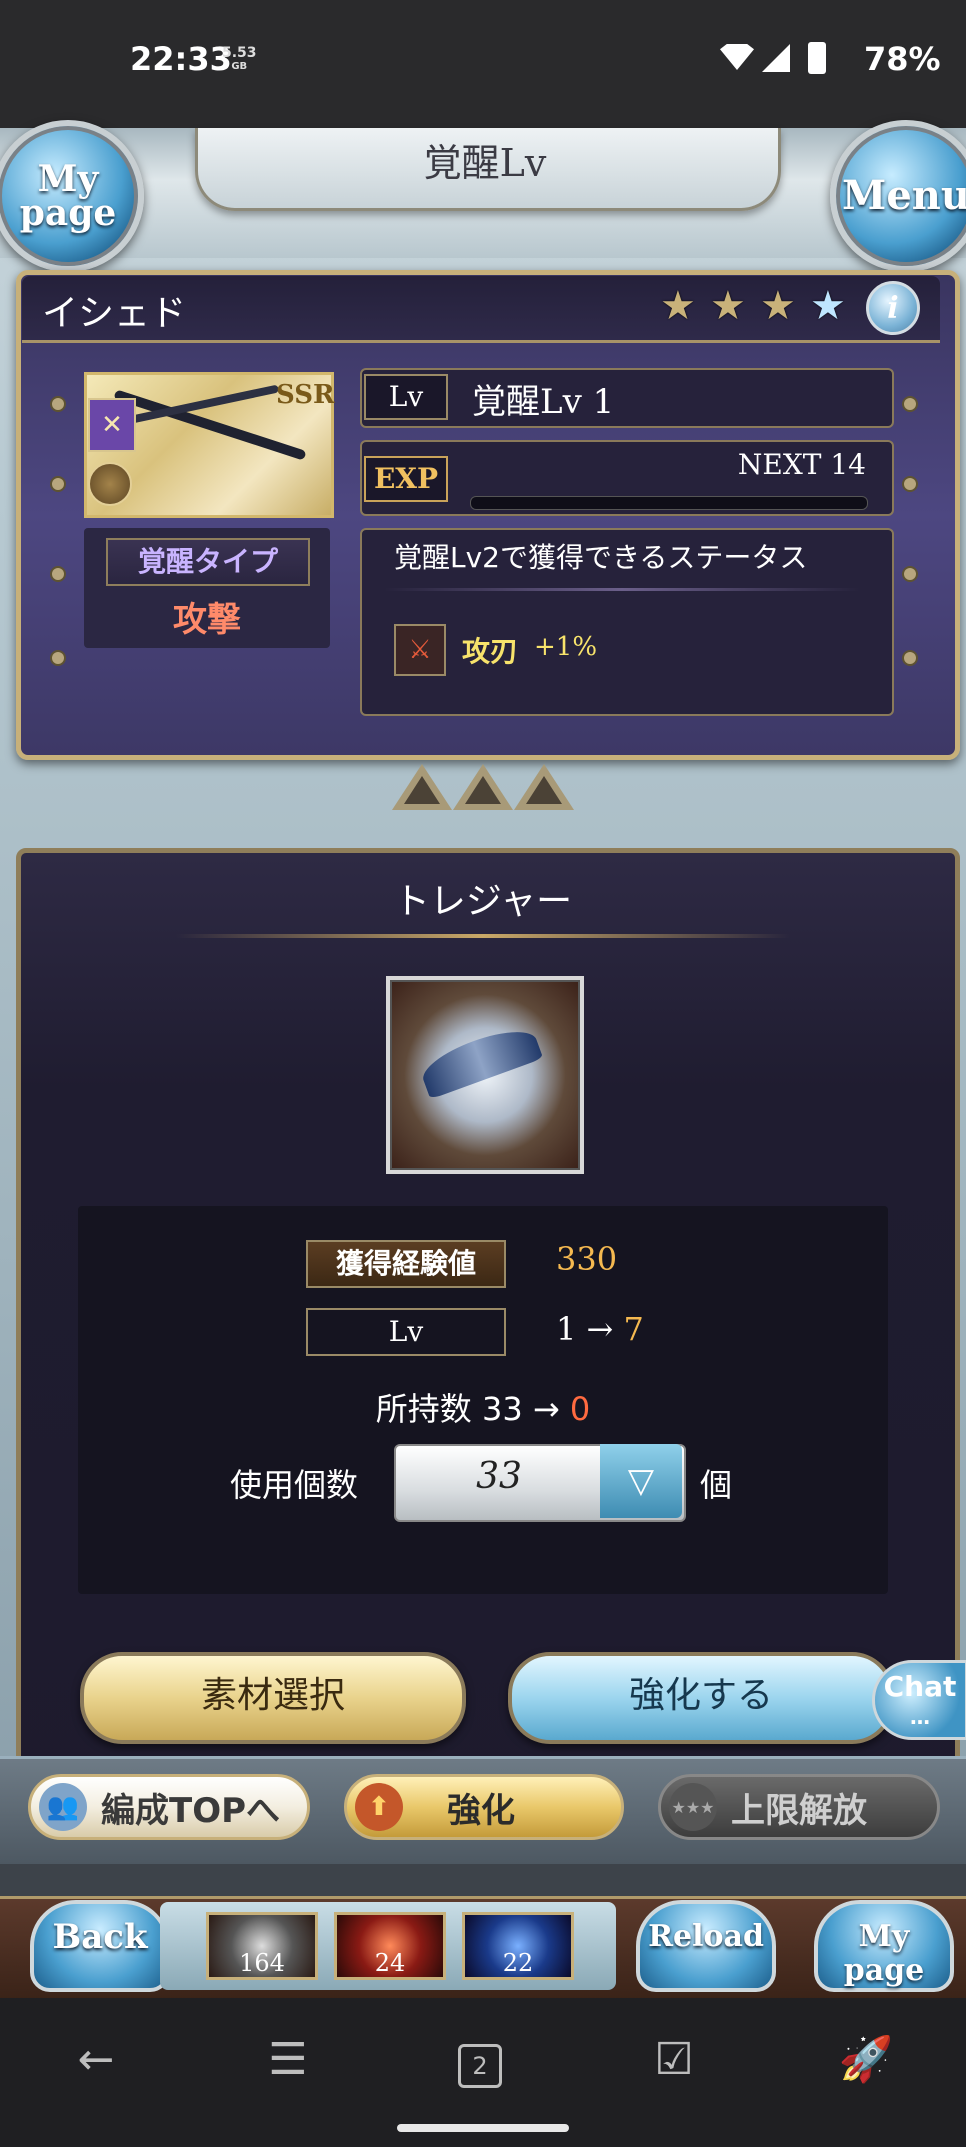 The height and width of the screenshot is (2147, 966). I want to click on battery-icon, so click(817, 58).